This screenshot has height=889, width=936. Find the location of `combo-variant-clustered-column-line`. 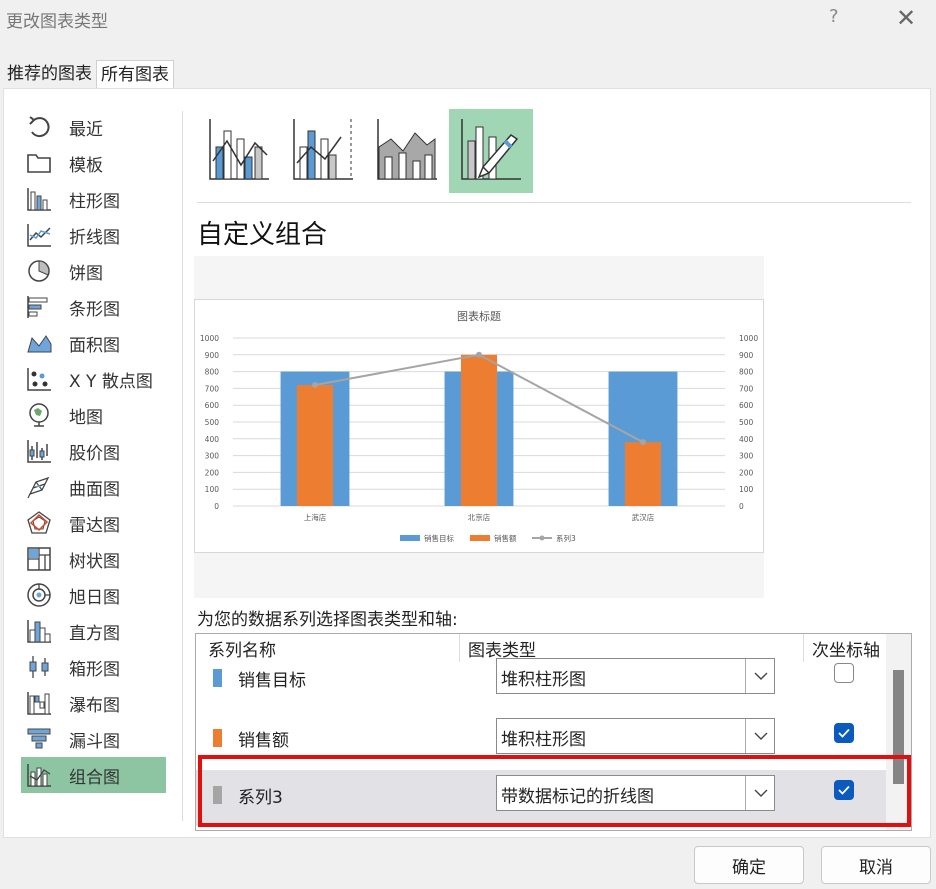

combo-variant-clustered-column-line is located at coordinates (239, 151).